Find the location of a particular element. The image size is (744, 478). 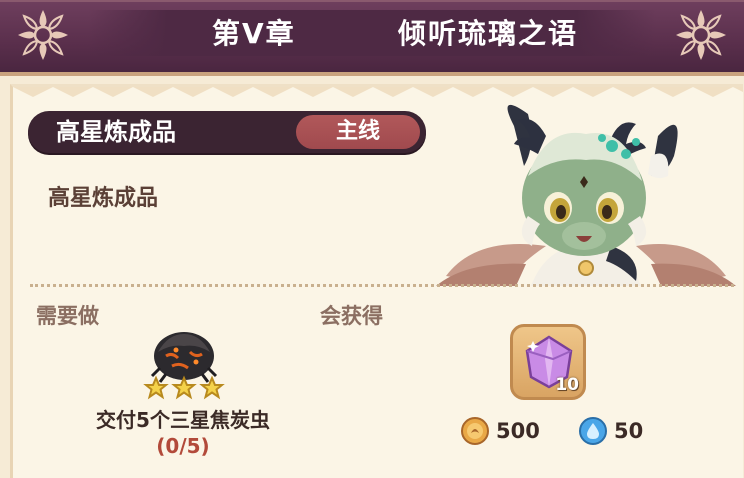

water-value: 50 is located at coordinates (629, 431).